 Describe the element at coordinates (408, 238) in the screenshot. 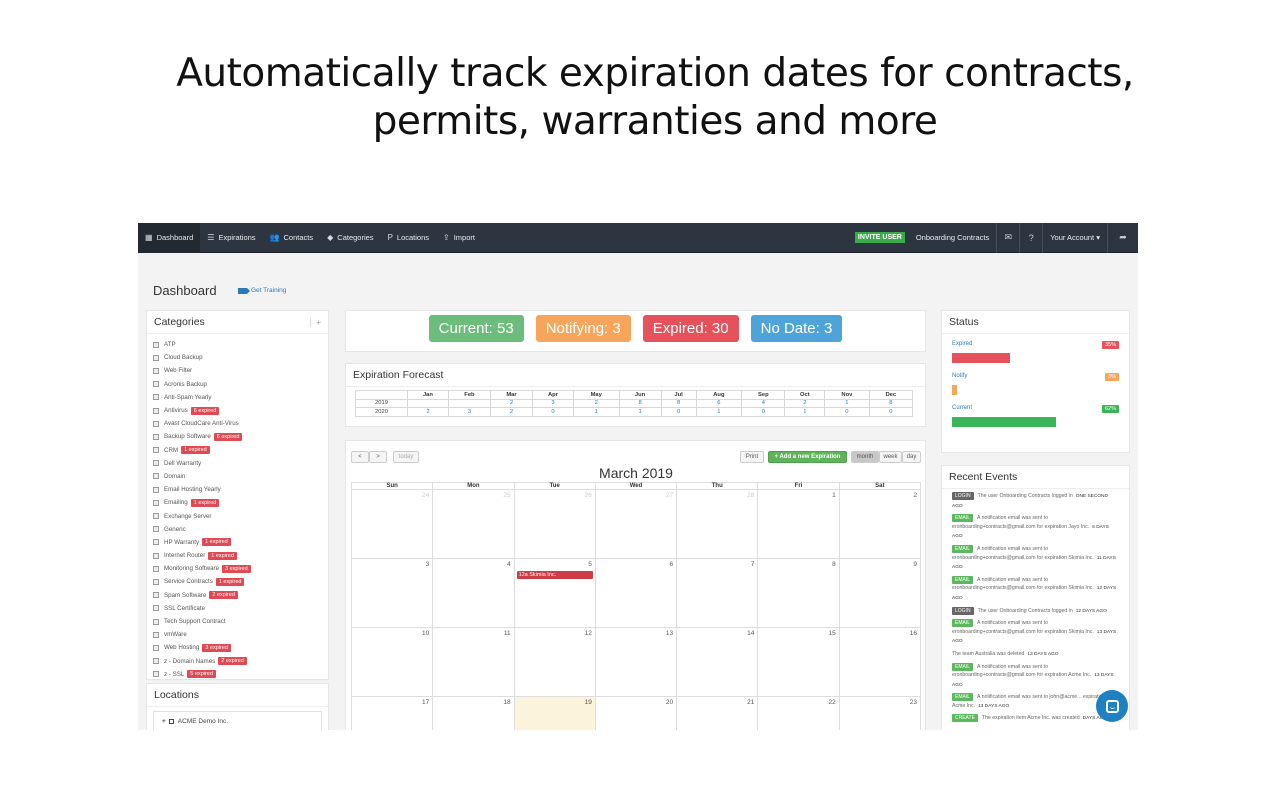

I see `nav-locations: P Locations` at that location.